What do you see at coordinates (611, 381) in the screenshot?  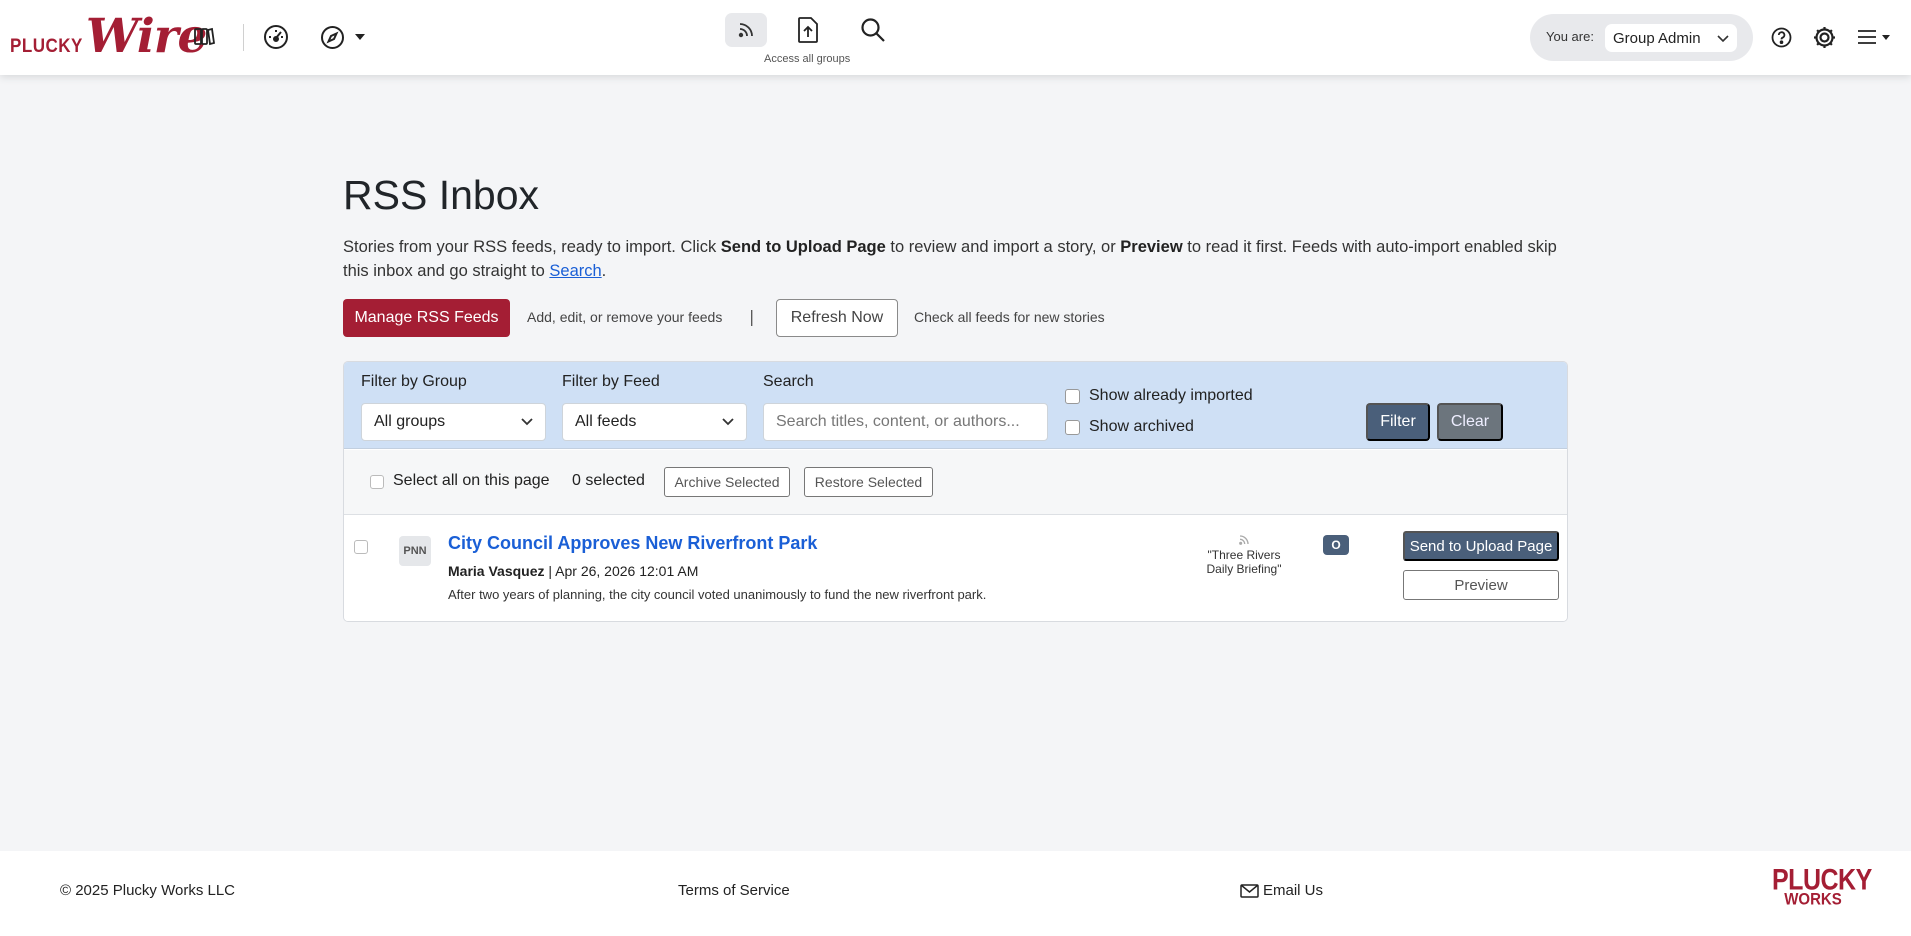 I see `filter-feed-label: Filter by Feed` at bounding box center [611, 381].